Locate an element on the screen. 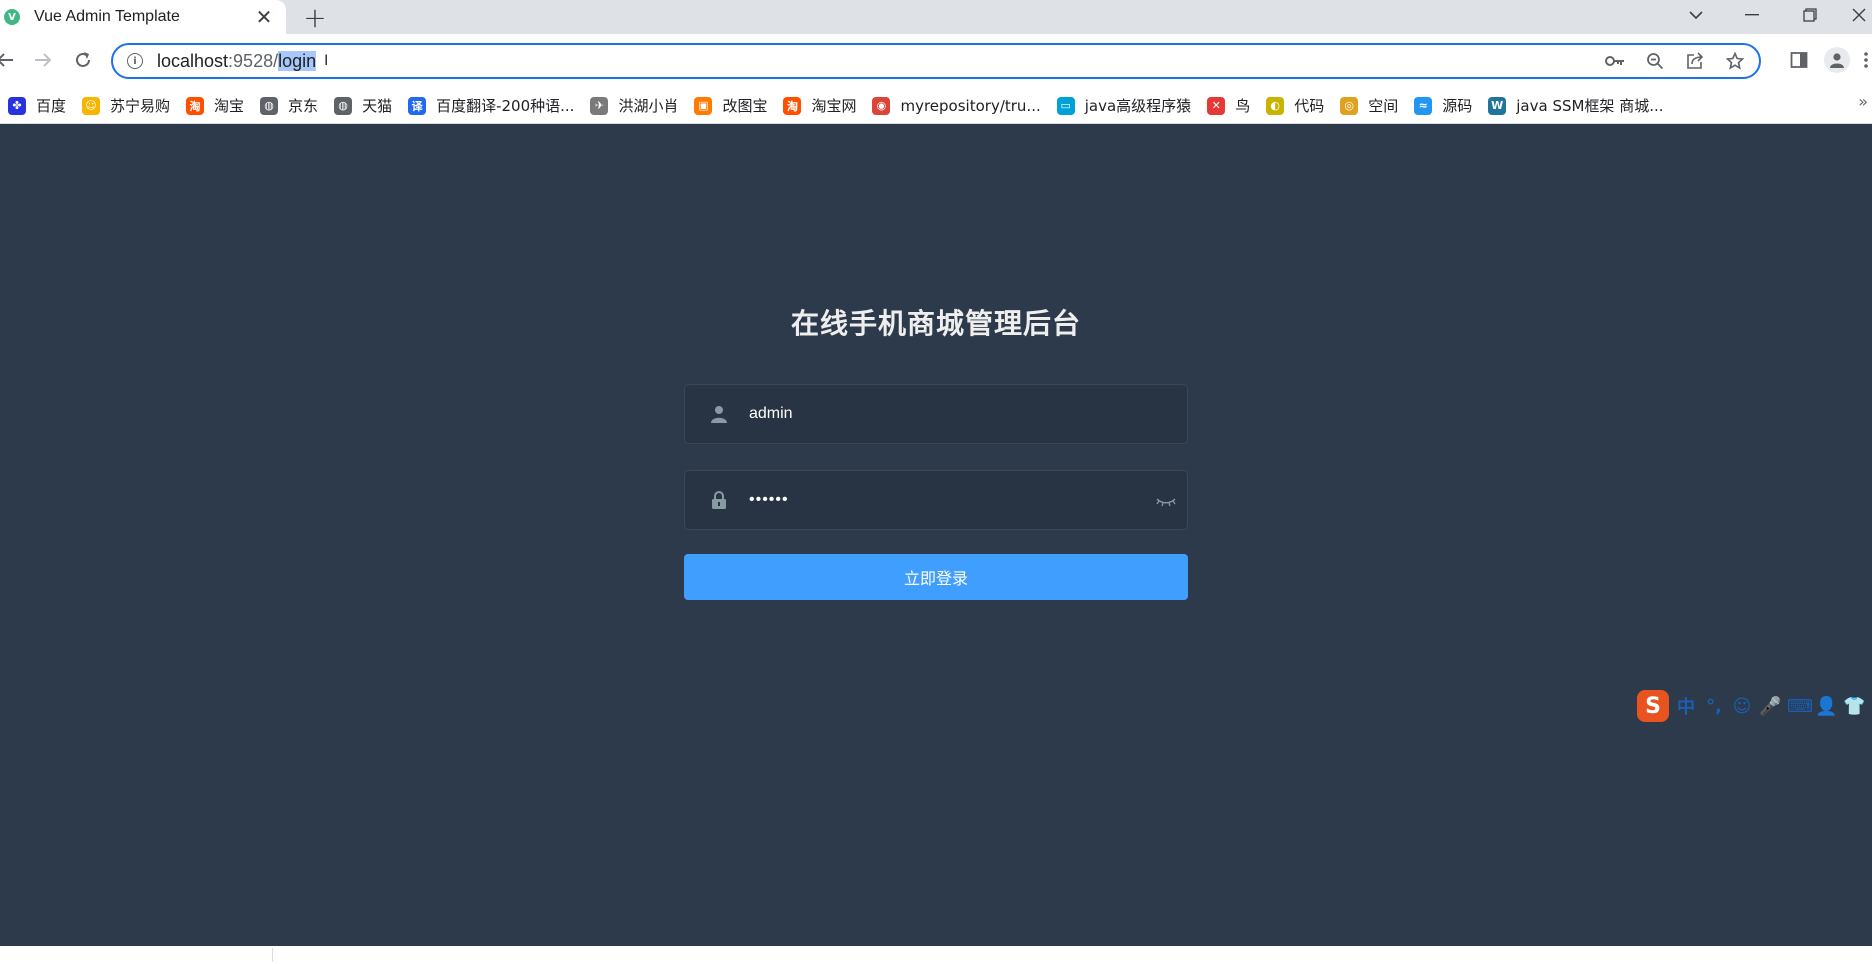 This screenshot has width=1872, height=964. site-info-icon: i is located at coordinates (135, 61).